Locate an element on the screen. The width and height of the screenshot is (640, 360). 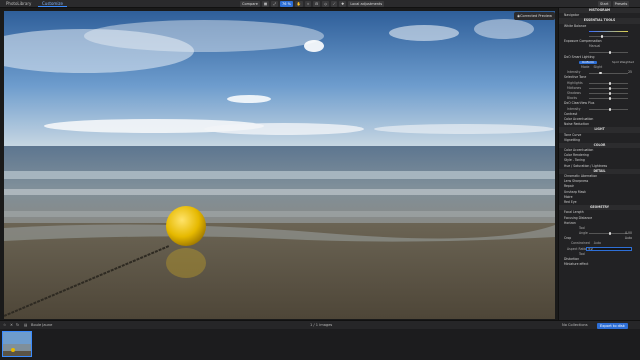
navigator-label: Navigator is located at coordinates (572, 15).